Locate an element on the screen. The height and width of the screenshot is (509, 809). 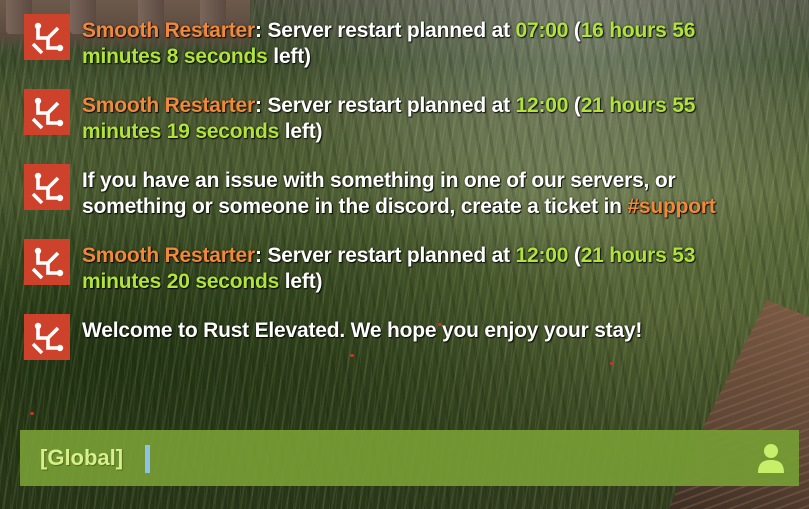
person-icon is located at coordinates (771, 458).